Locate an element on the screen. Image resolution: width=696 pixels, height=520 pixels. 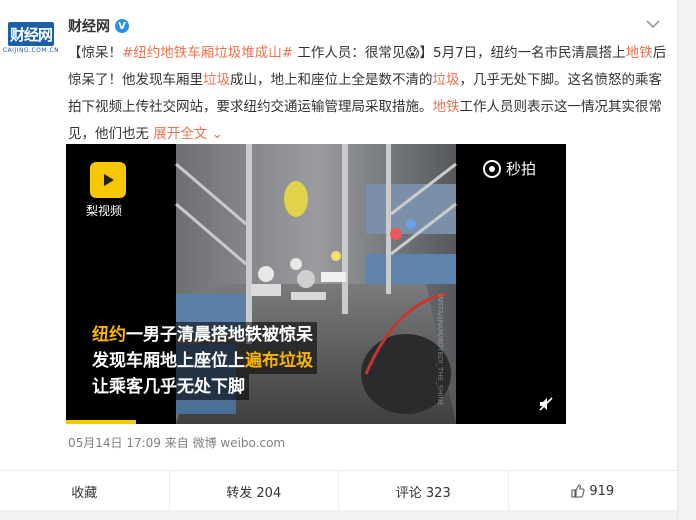
scrollbar is located at coordinates (687, 260).